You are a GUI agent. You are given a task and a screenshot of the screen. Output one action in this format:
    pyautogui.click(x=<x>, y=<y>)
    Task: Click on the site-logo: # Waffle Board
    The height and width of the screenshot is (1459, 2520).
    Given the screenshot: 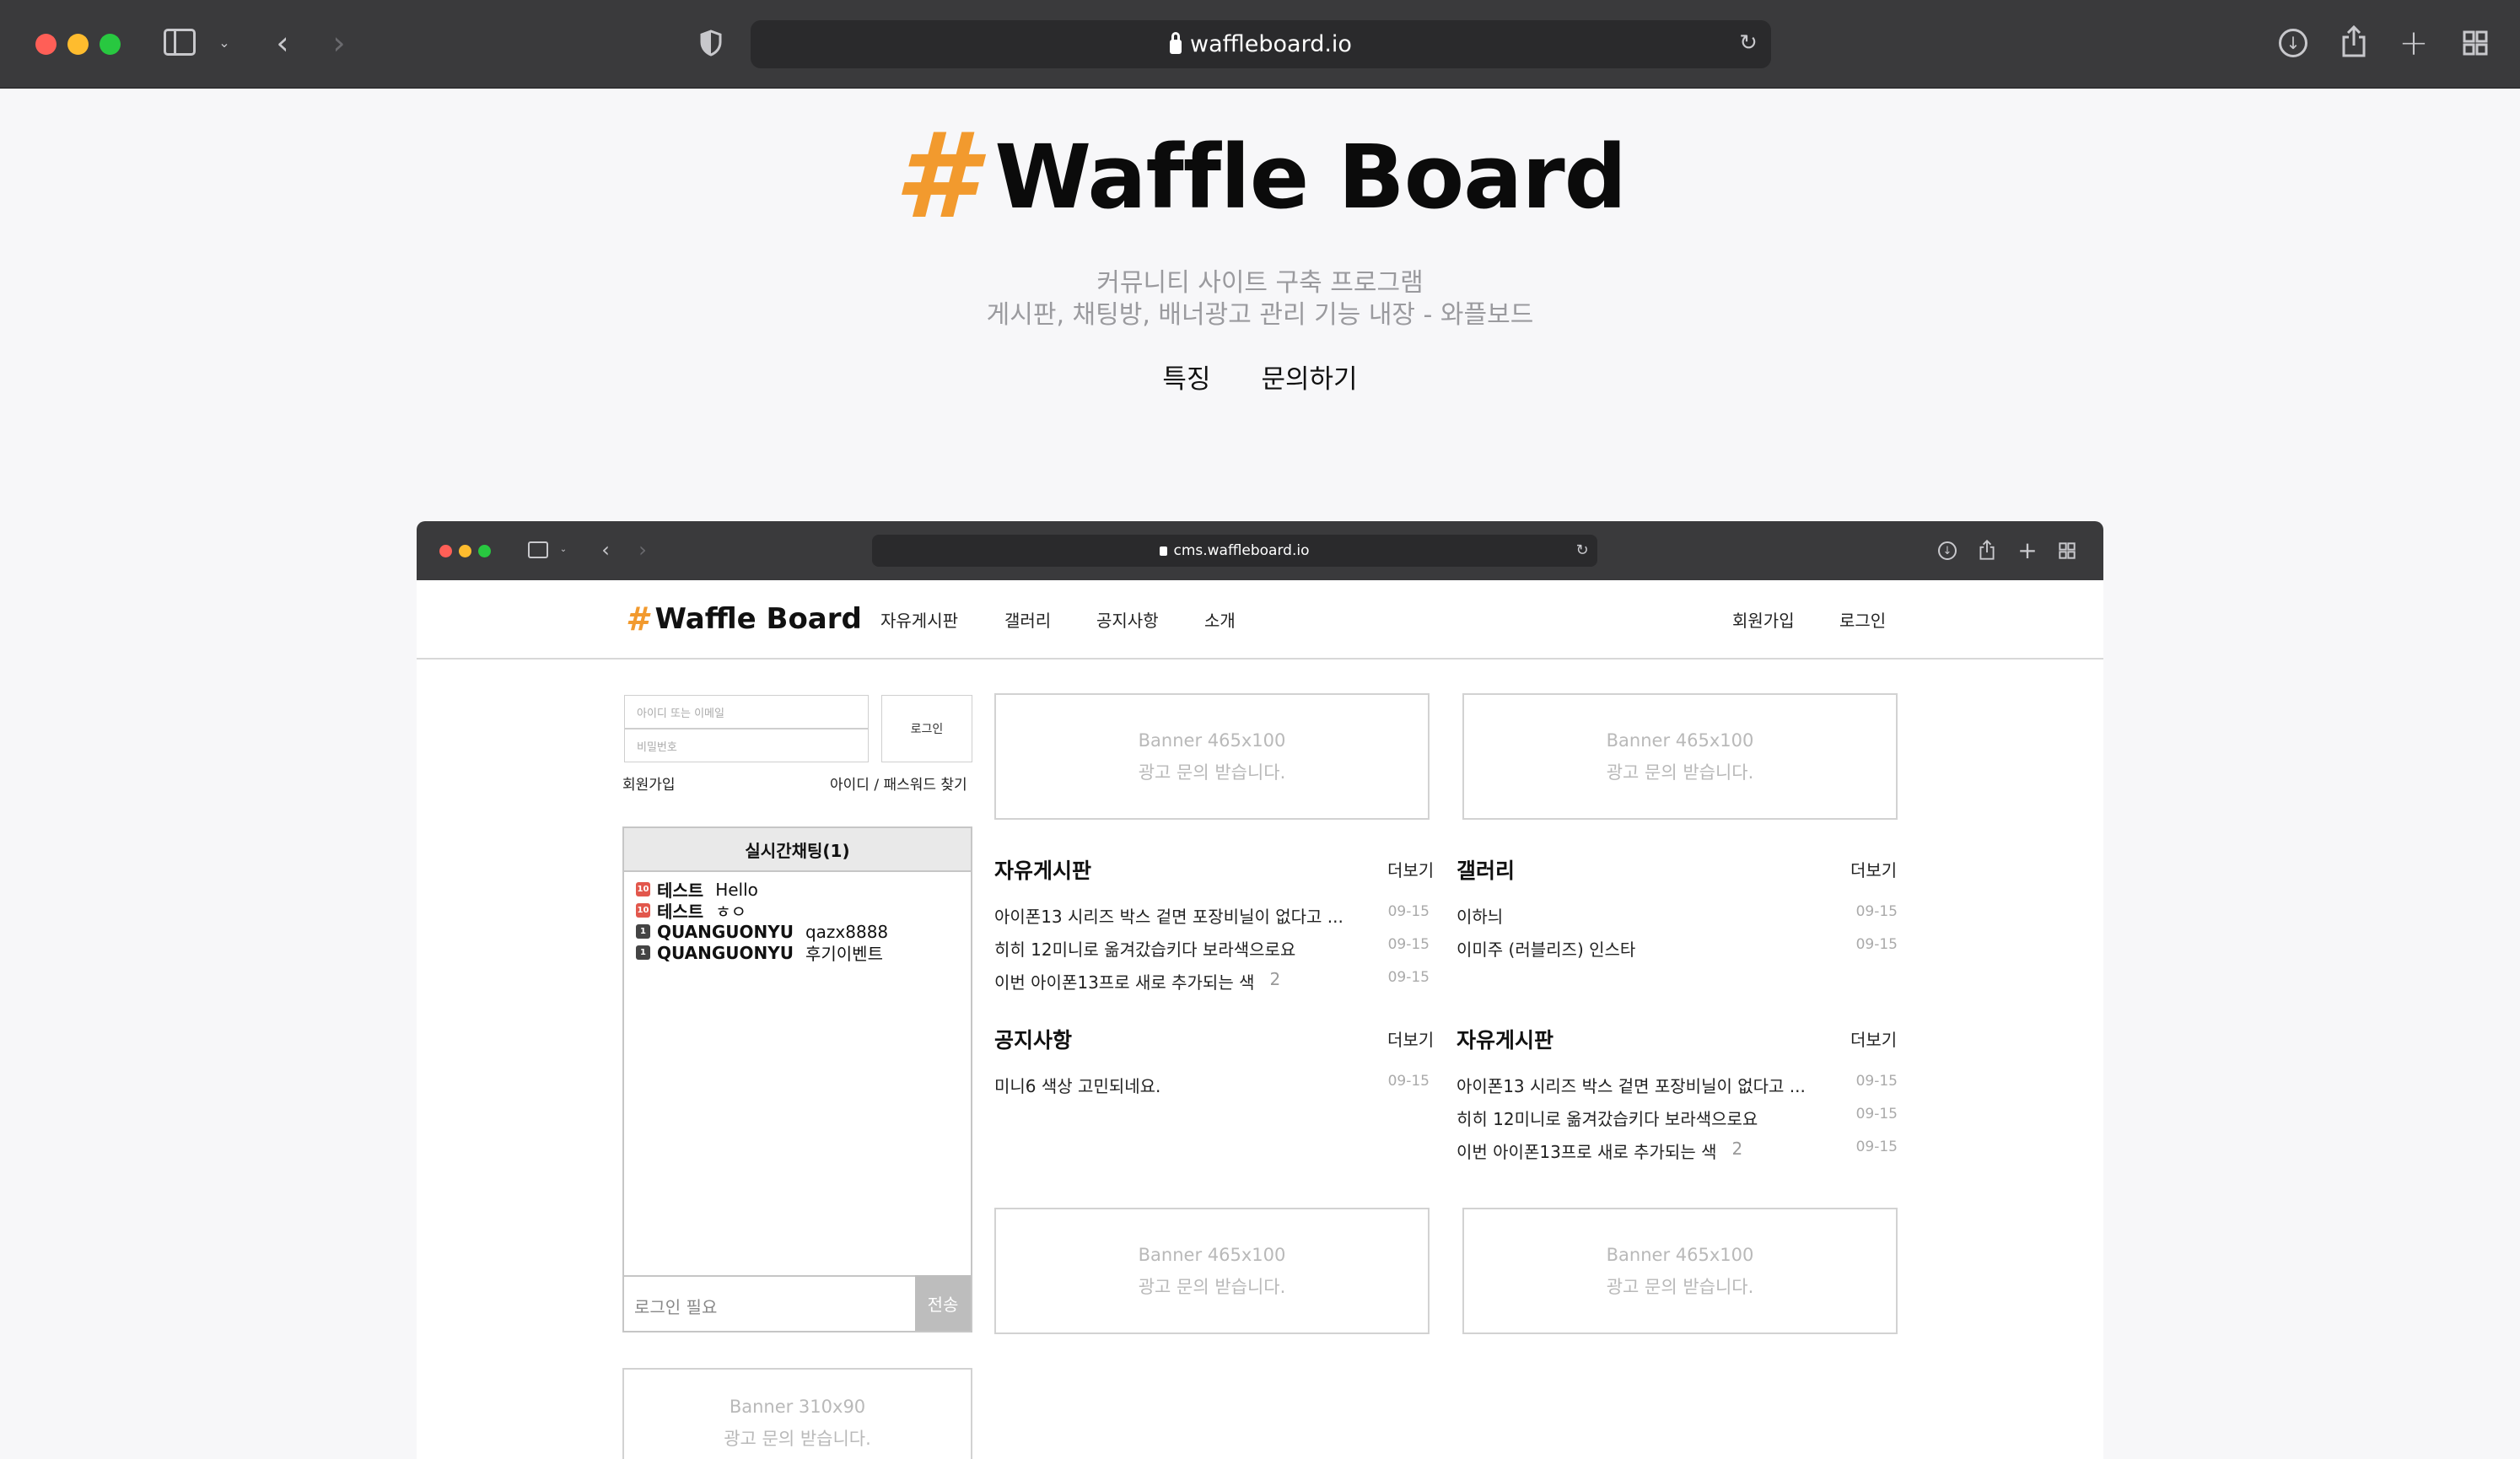 What is the action you would take?
    pyautogui.click(x=744, y=619)
    